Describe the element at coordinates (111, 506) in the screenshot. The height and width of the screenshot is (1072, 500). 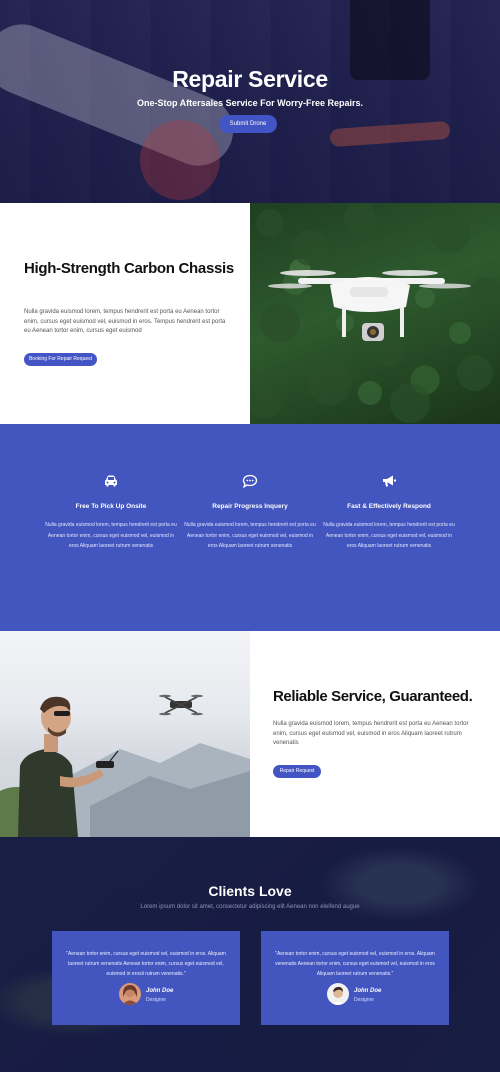
I see `feature-title: Free To Pick Up Onsite` at that location.